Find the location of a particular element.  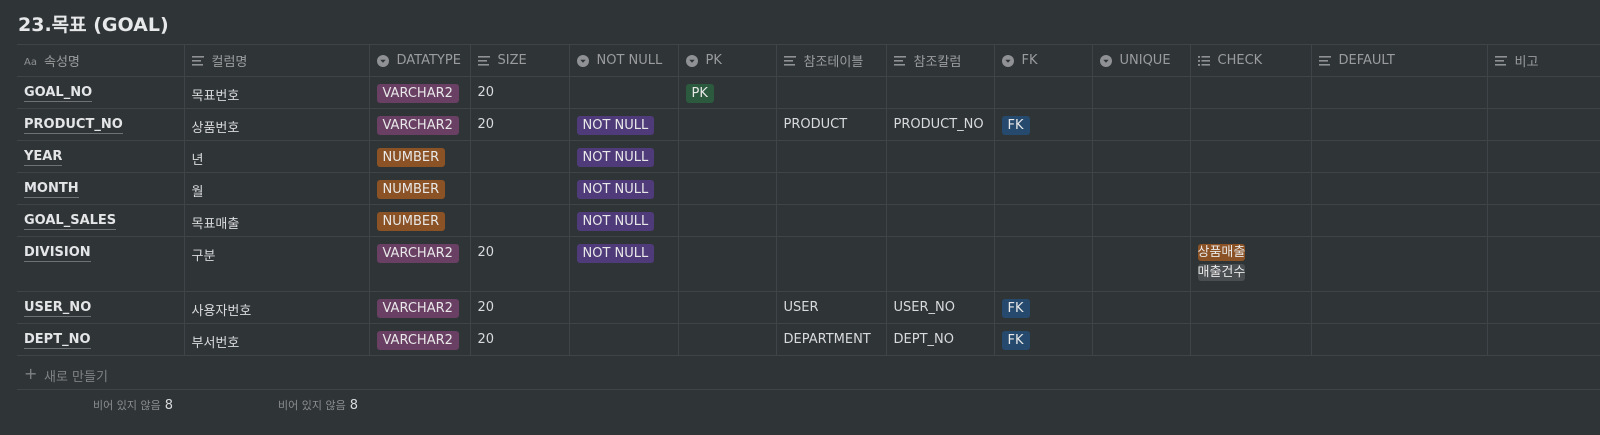

ref-table-cell: PRODUCT is located at coordinates (831, 124).